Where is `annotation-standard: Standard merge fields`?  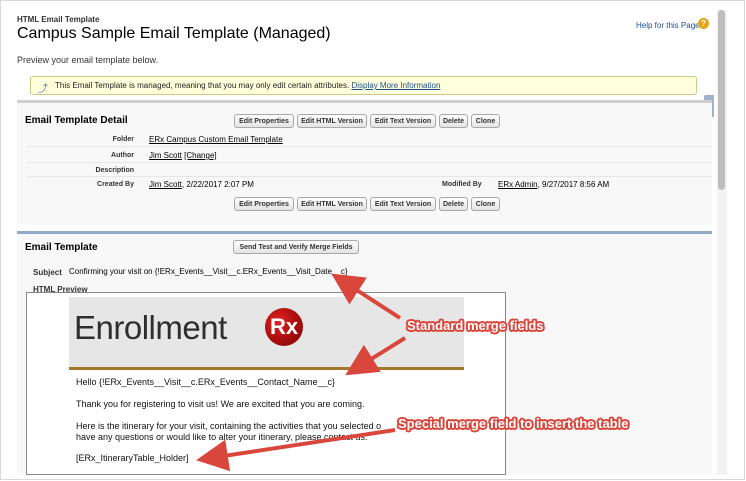
annotation-standard: Standard merge fields is located at coordinates (475, 325).